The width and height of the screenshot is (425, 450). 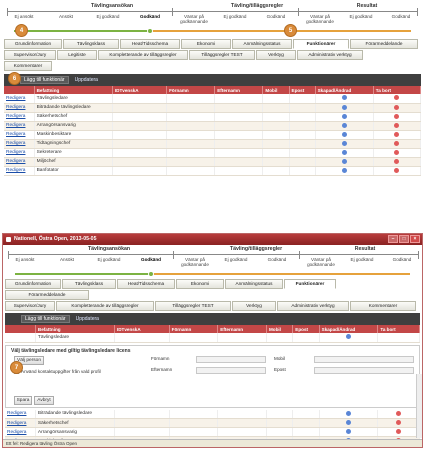 I want to click on maximize-icon: □, so click(x=404, y=239).